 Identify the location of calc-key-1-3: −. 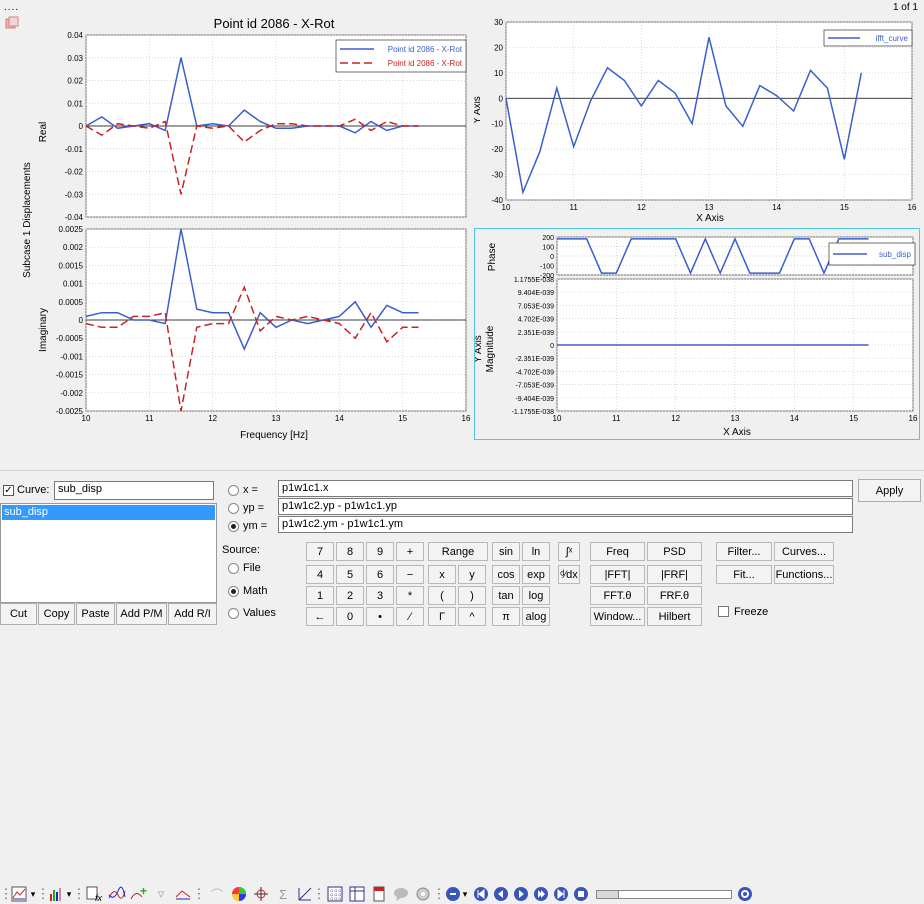
(410, 574).